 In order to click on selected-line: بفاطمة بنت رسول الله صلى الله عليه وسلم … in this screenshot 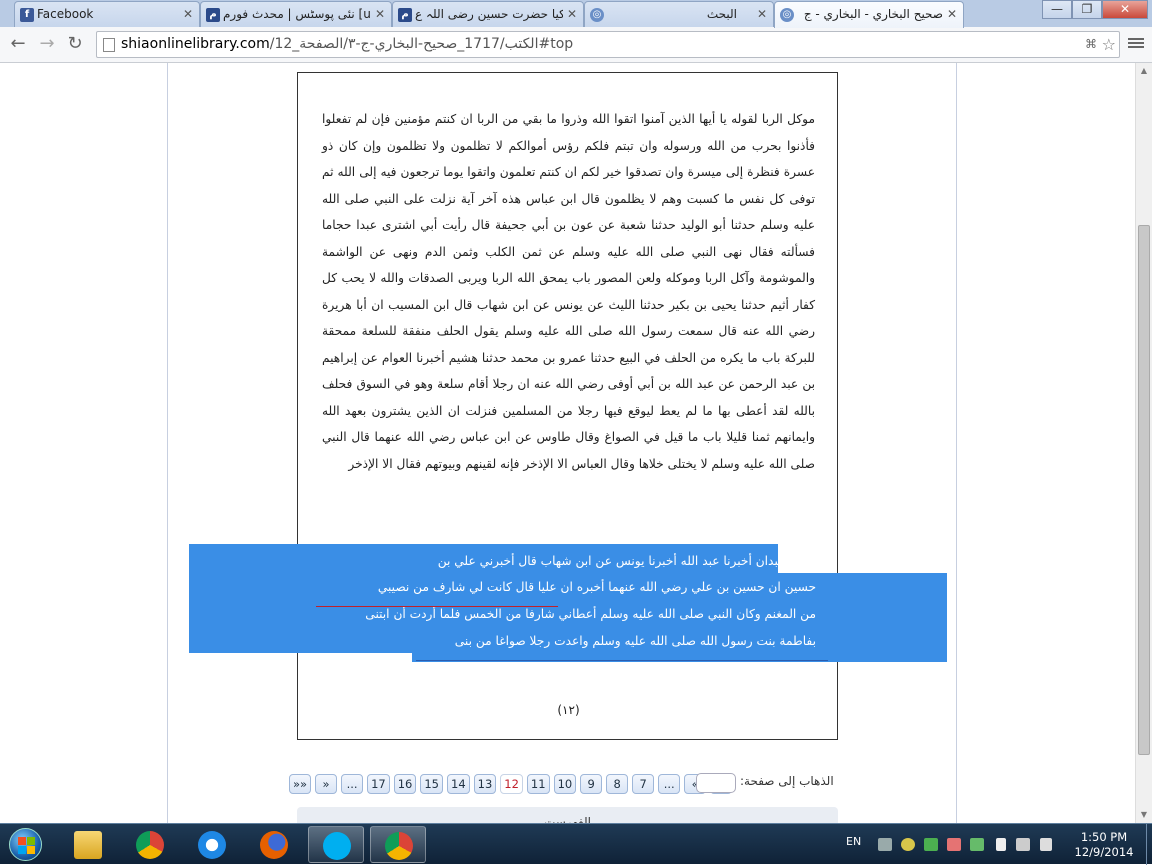, I will do `click(635, 641)`.